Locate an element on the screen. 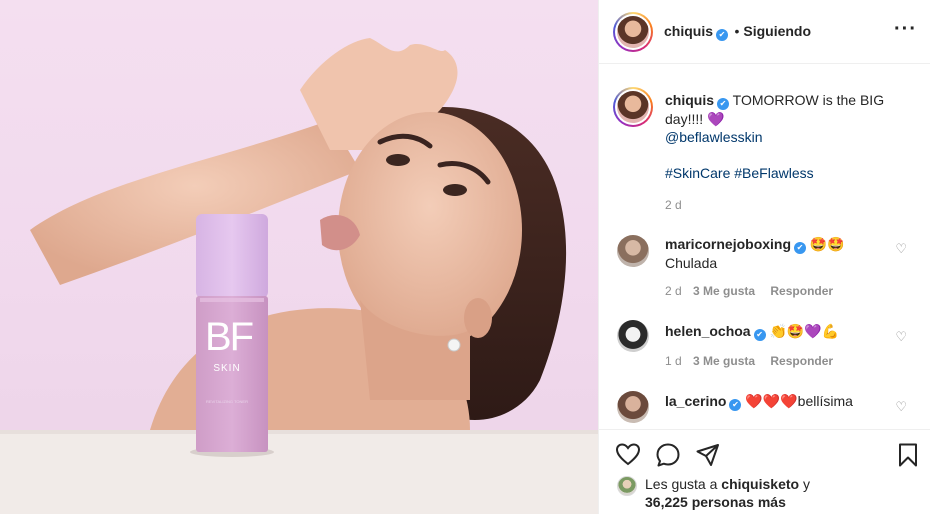 This screenshot has width=930, height=514. comment-timestamp: 1 d is located at coordinates (673, 361).